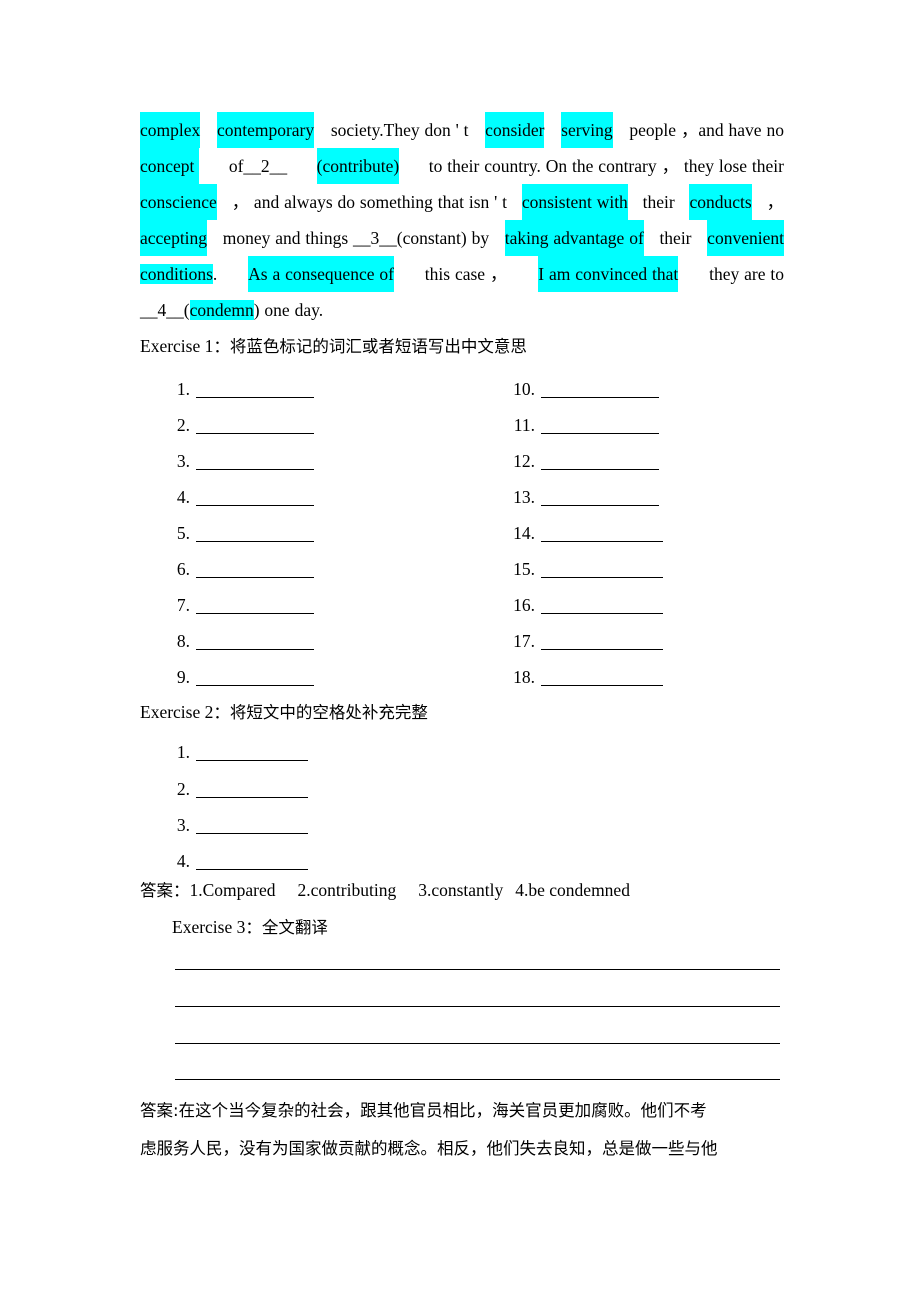  What do you see at coordinates (265, 130) in the screenshot?
I see `highlight-contemporary: contemporary` at bounding box center [265, 130].